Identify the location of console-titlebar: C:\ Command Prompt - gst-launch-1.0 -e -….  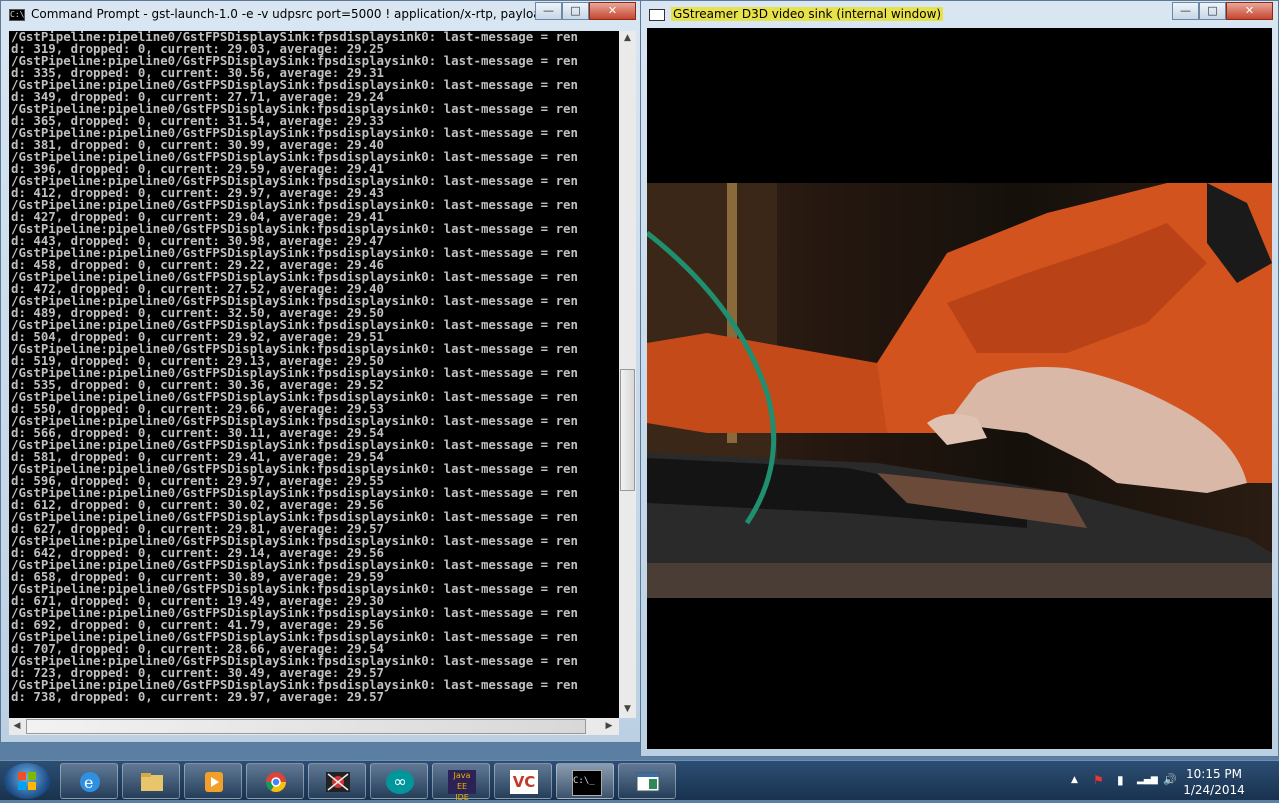
(321, 16).